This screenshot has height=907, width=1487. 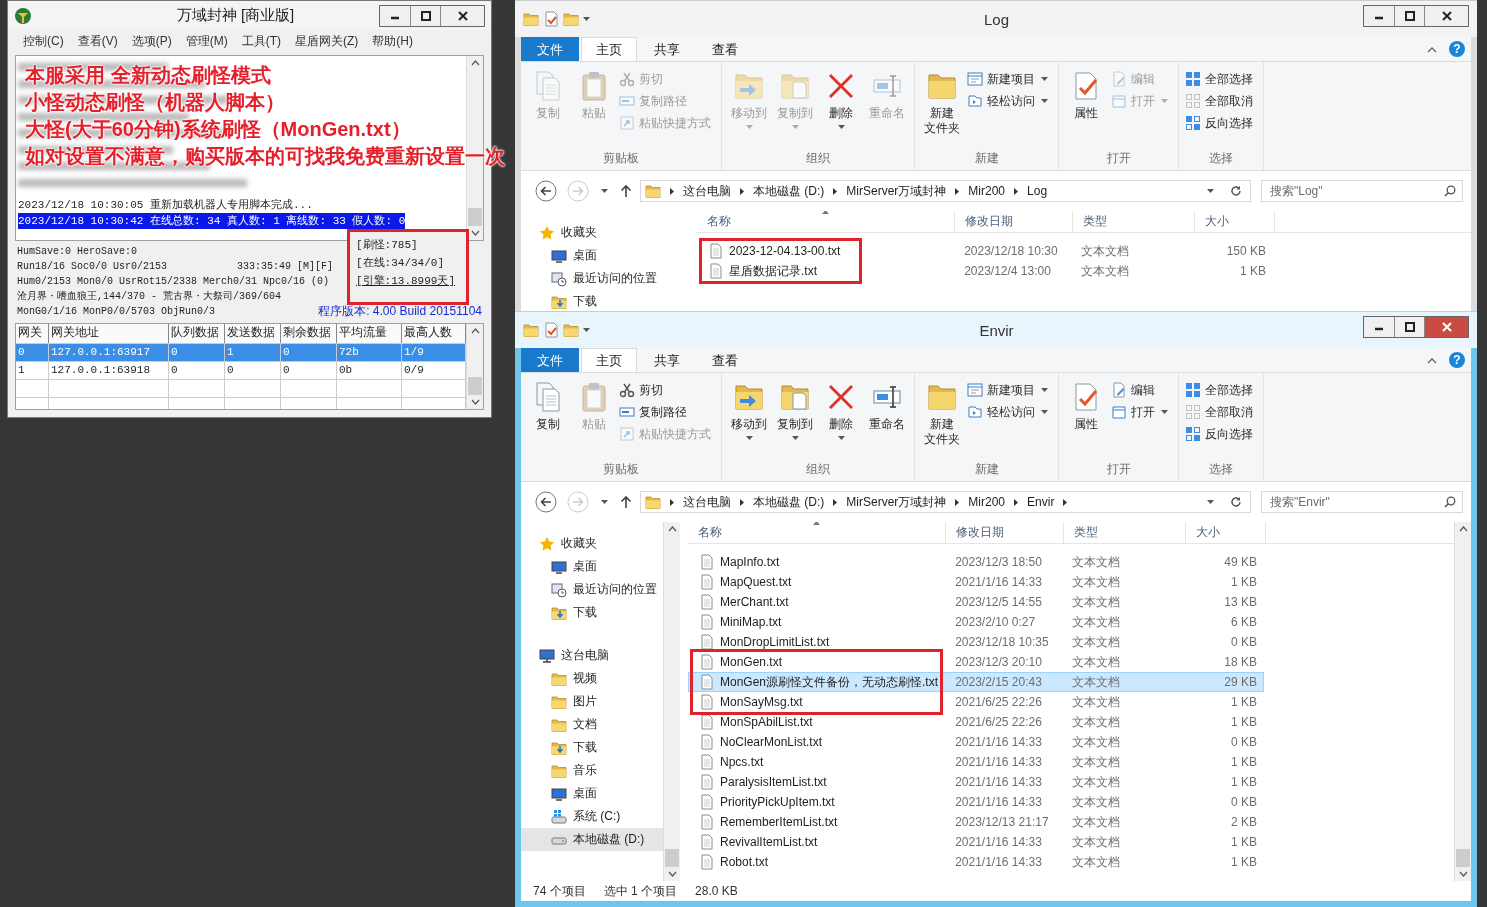 What do you see at coordinates (1041, 502) in the screenshot?
I see `breadcrumb-item: Envir` at bounding box center [1041, 502].